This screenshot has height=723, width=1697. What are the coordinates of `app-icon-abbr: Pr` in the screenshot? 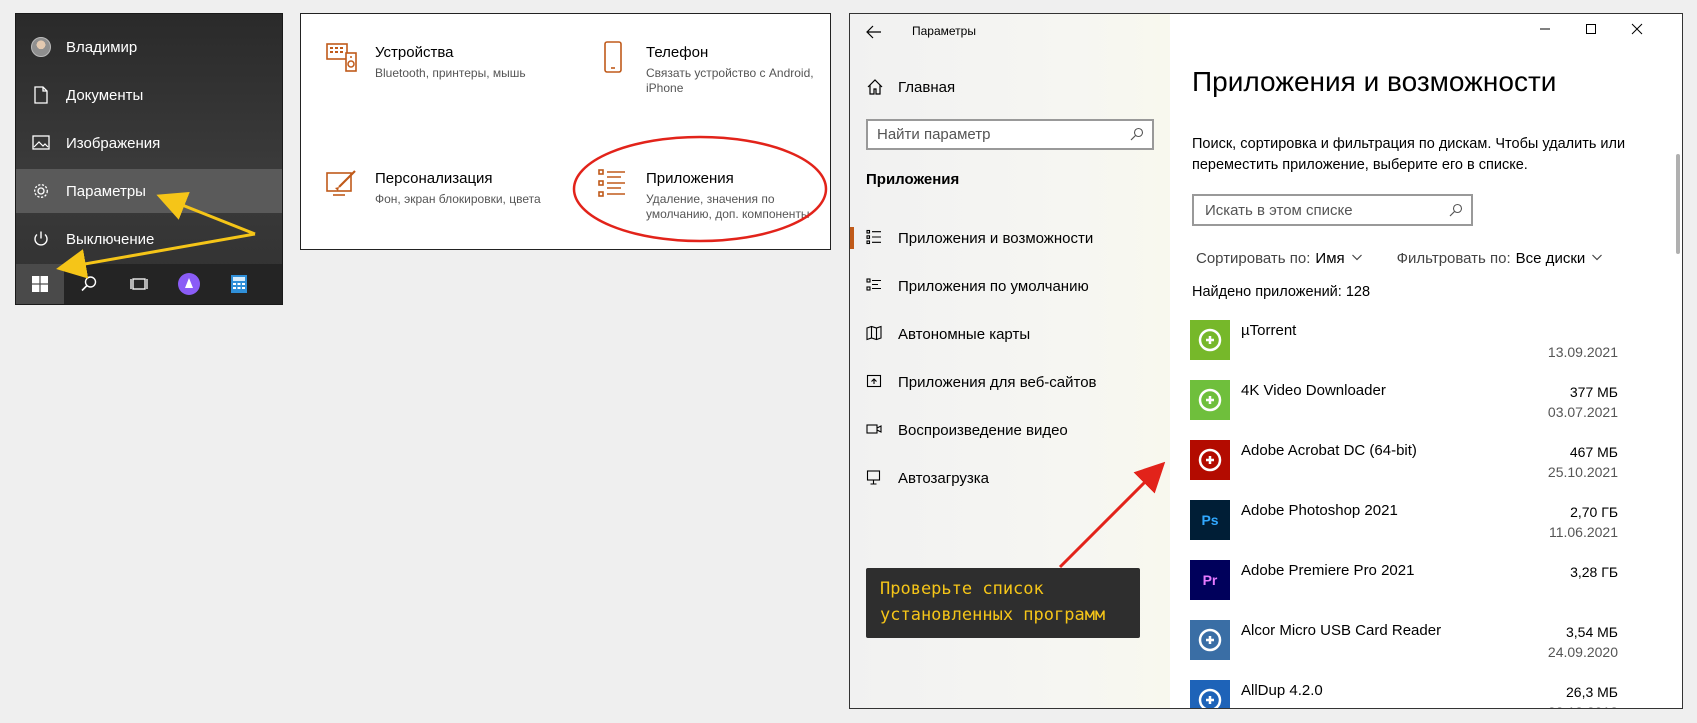 It's located at (1210, 580).